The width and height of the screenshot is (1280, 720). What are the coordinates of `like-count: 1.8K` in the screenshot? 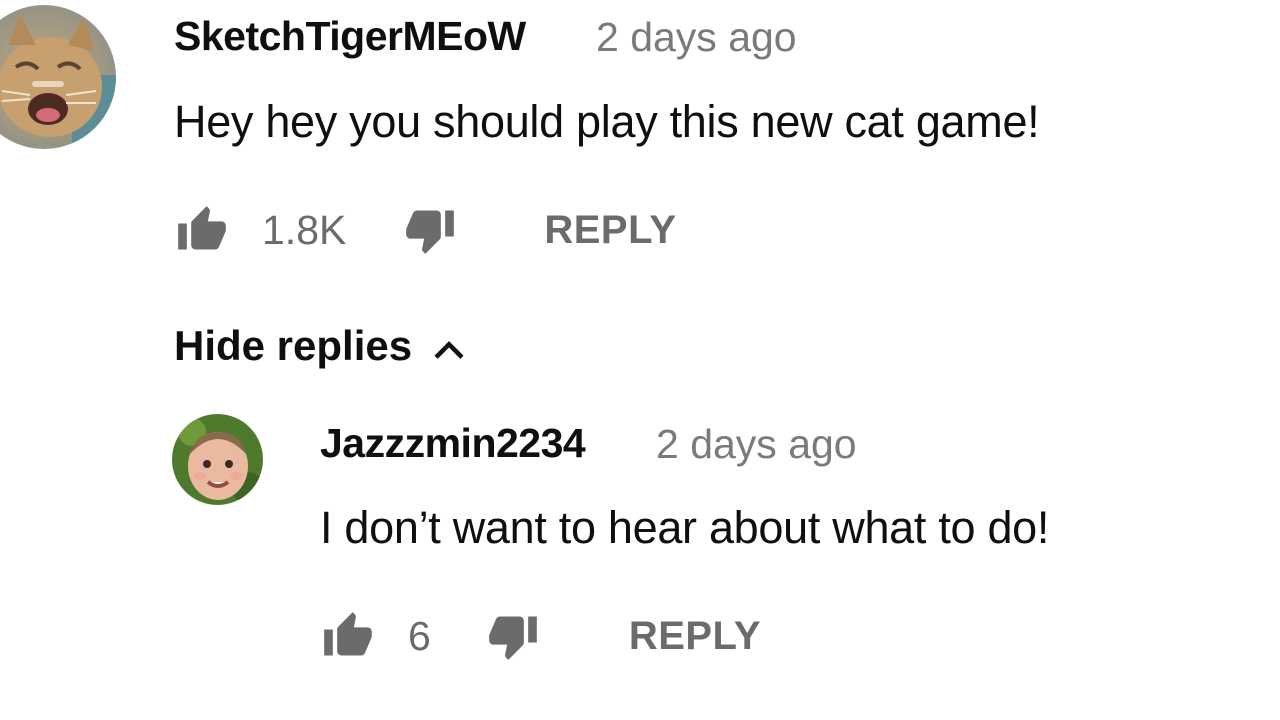 It's located at (304, 229).